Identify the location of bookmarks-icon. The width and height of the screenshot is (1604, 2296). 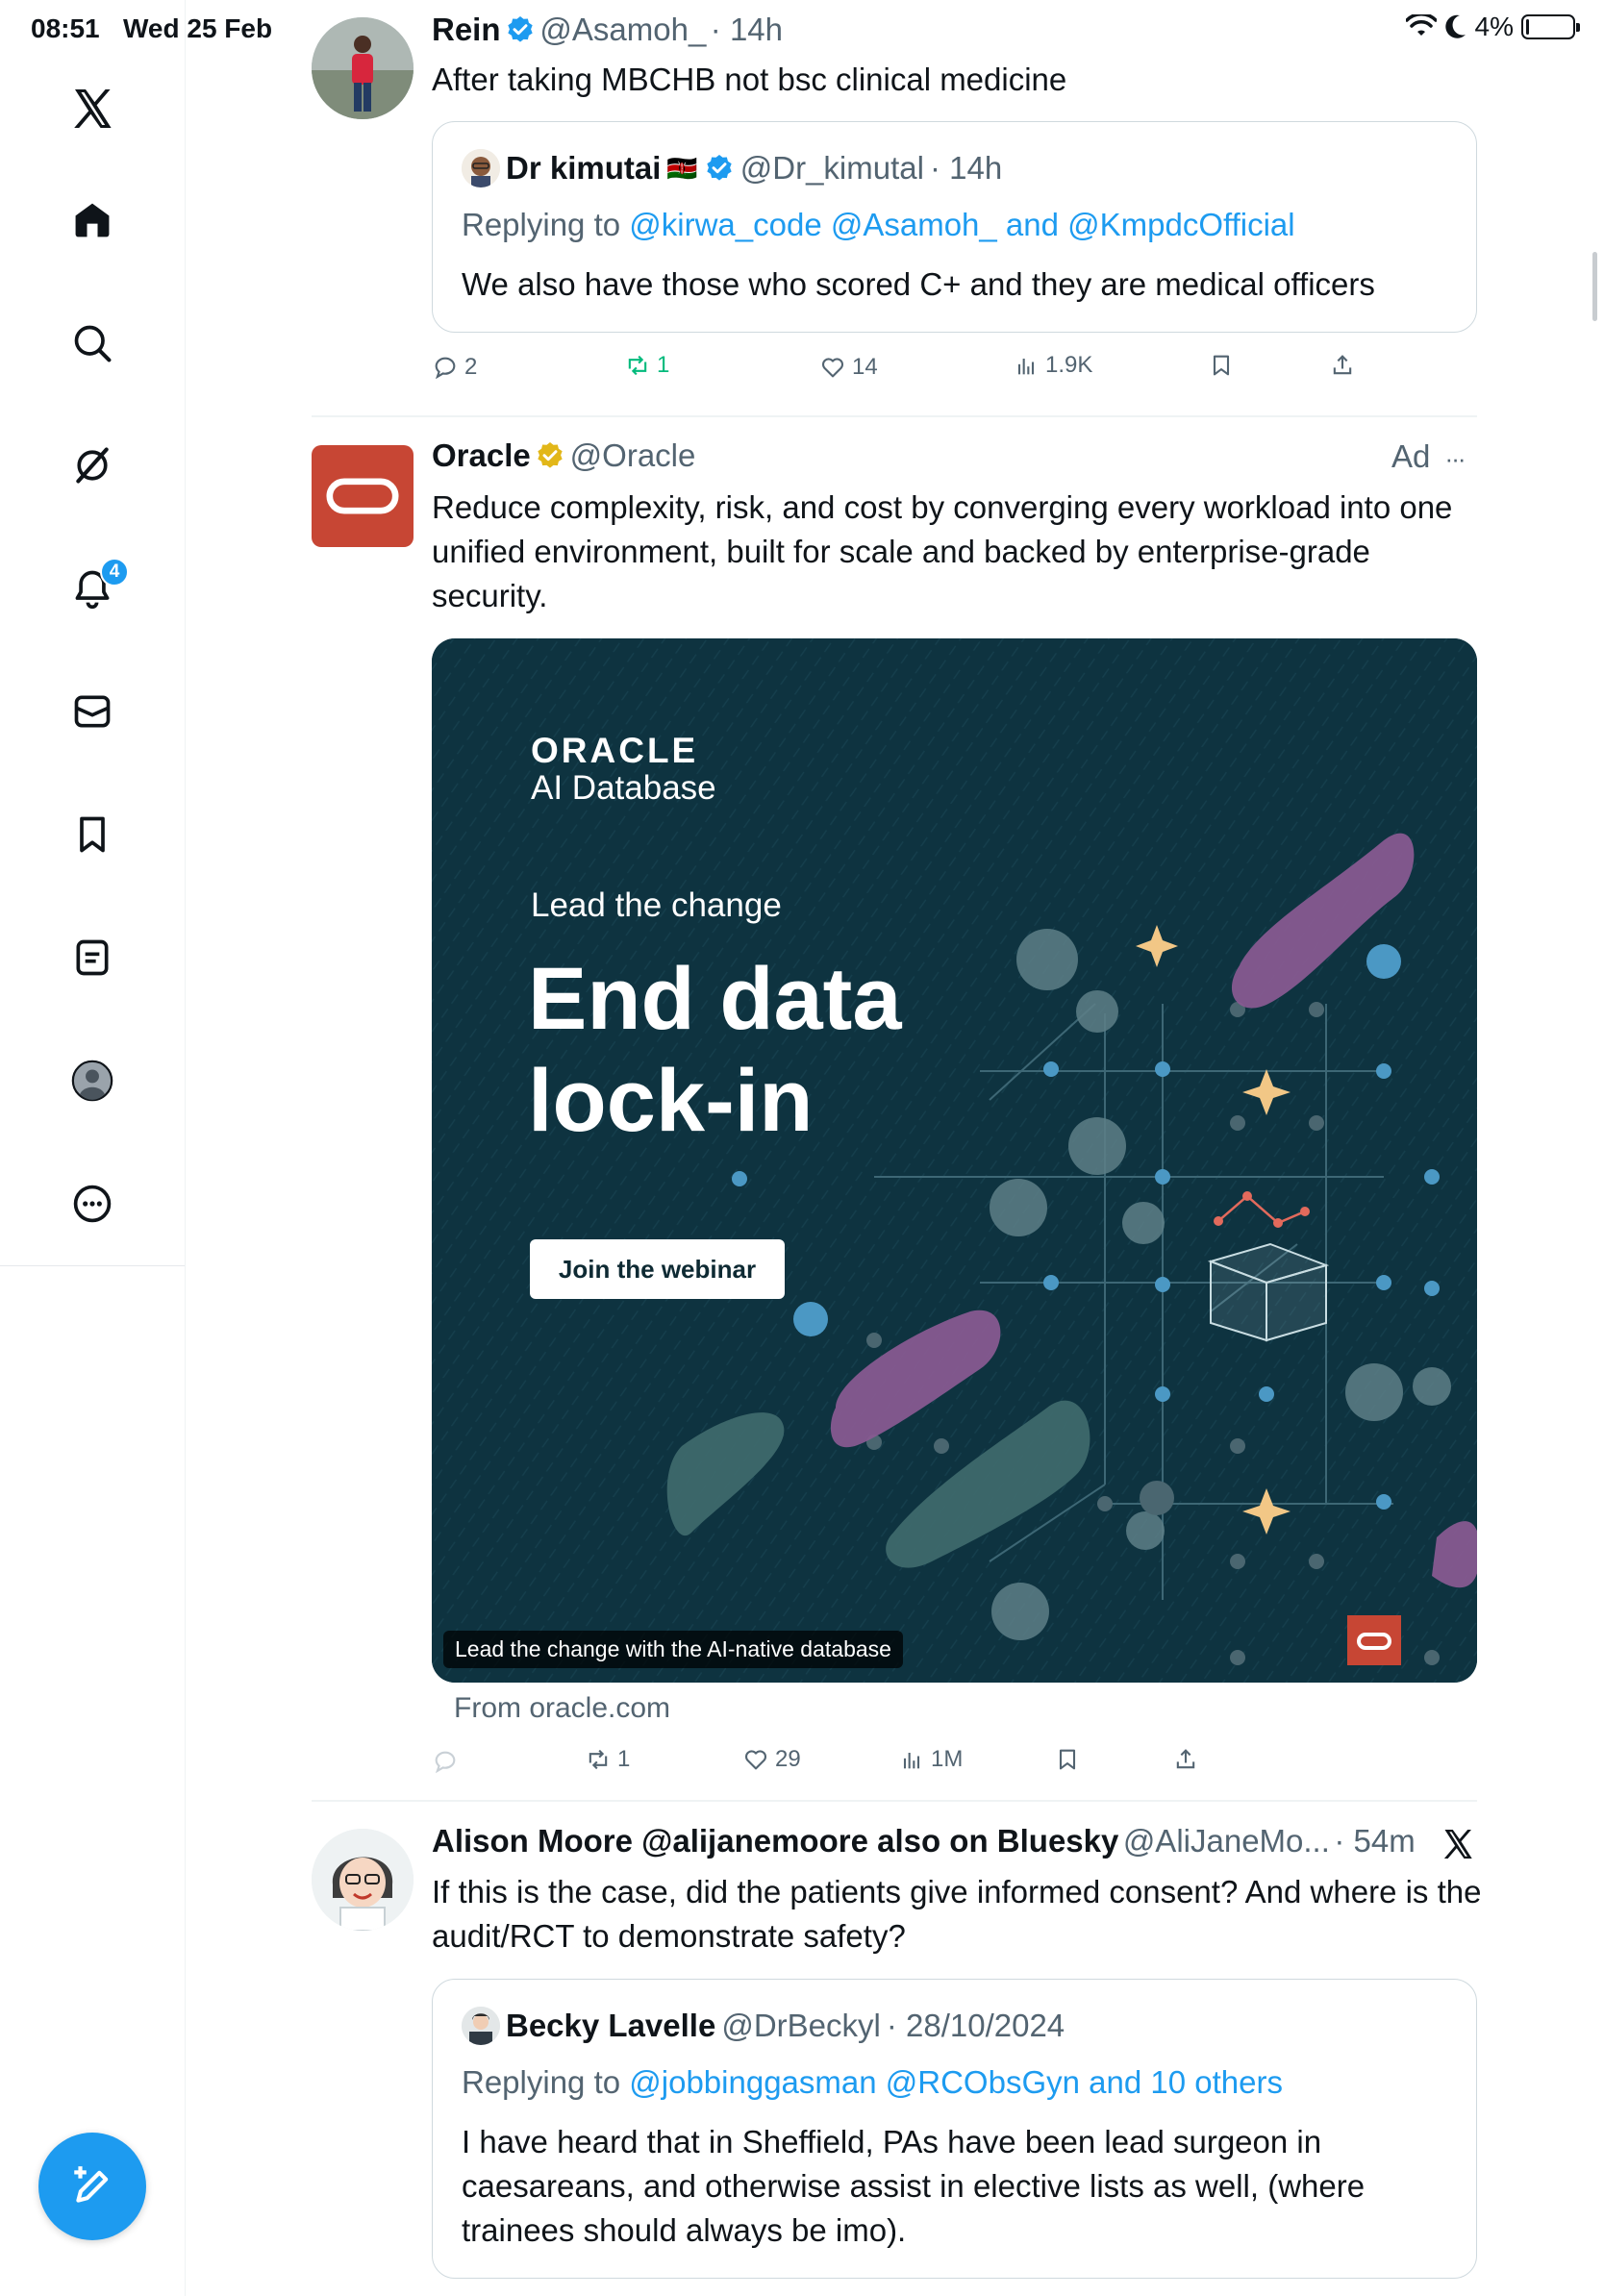
(92, 834).